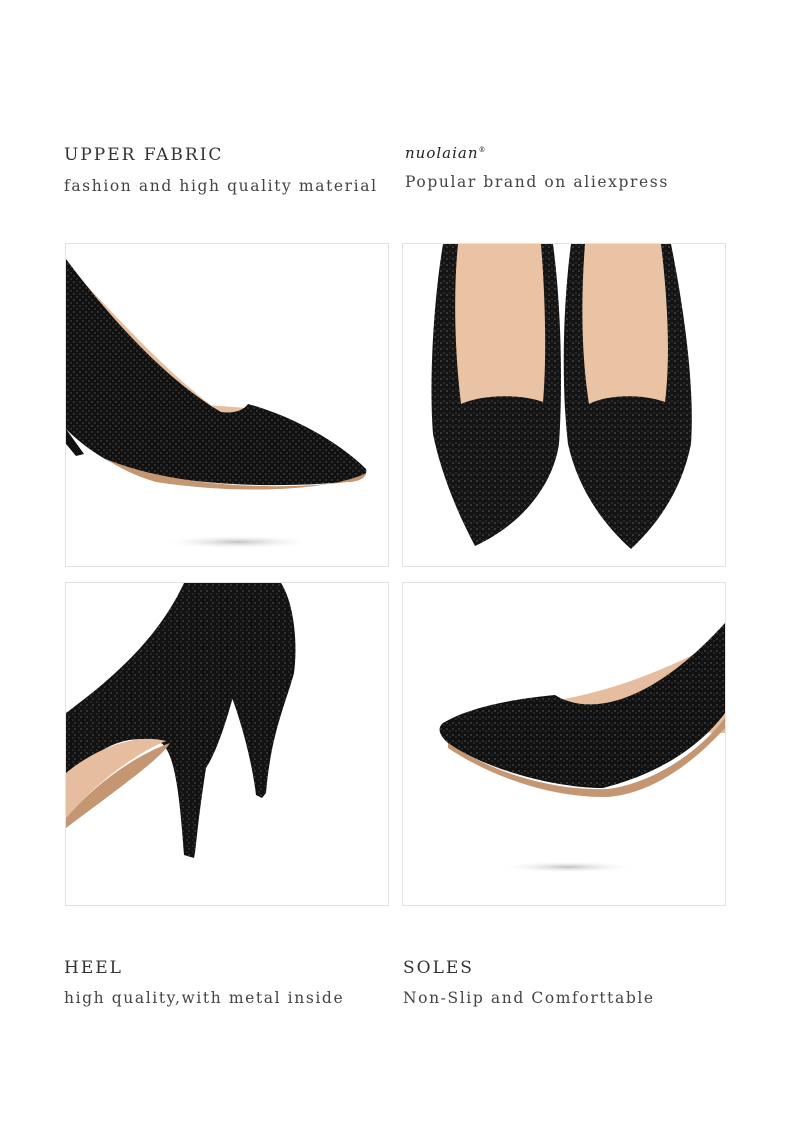  I want to click on soles-section: SOLES Non-Slip and Comforttable, so click(529, 982).